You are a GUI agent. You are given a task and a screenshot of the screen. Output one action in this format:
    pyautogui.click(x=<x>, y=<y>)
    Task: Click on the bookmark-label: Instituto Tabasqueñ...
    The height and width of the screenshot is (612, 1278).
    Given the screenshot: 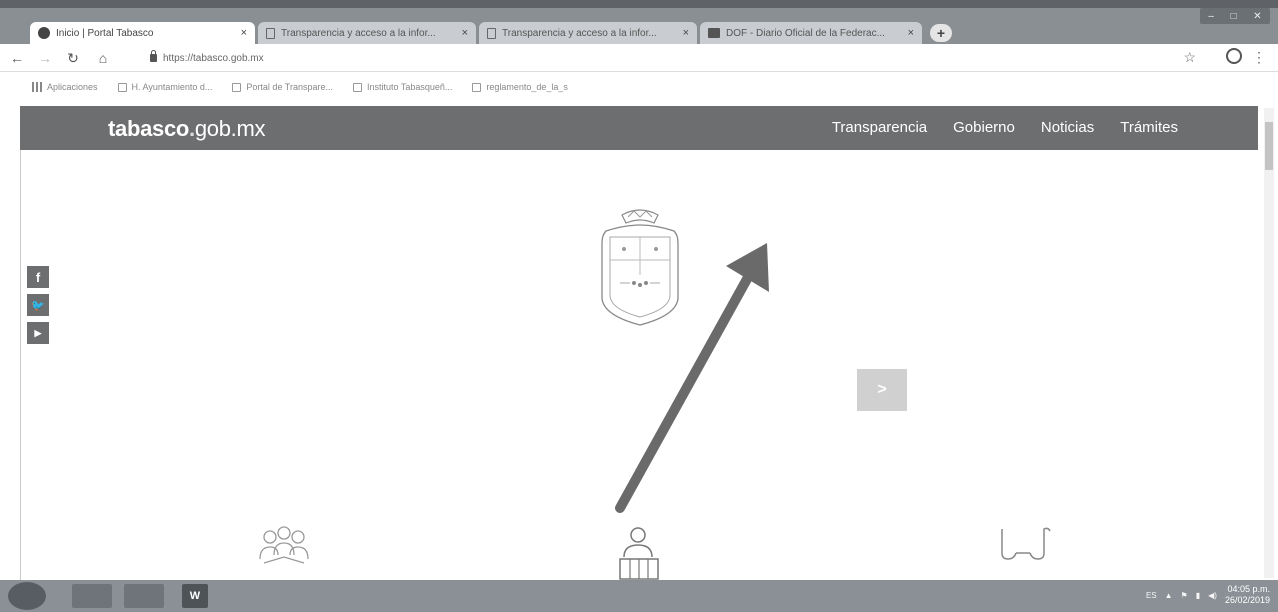 What is the action you would take?
    pyautogui.click(x=409, y=87)
    